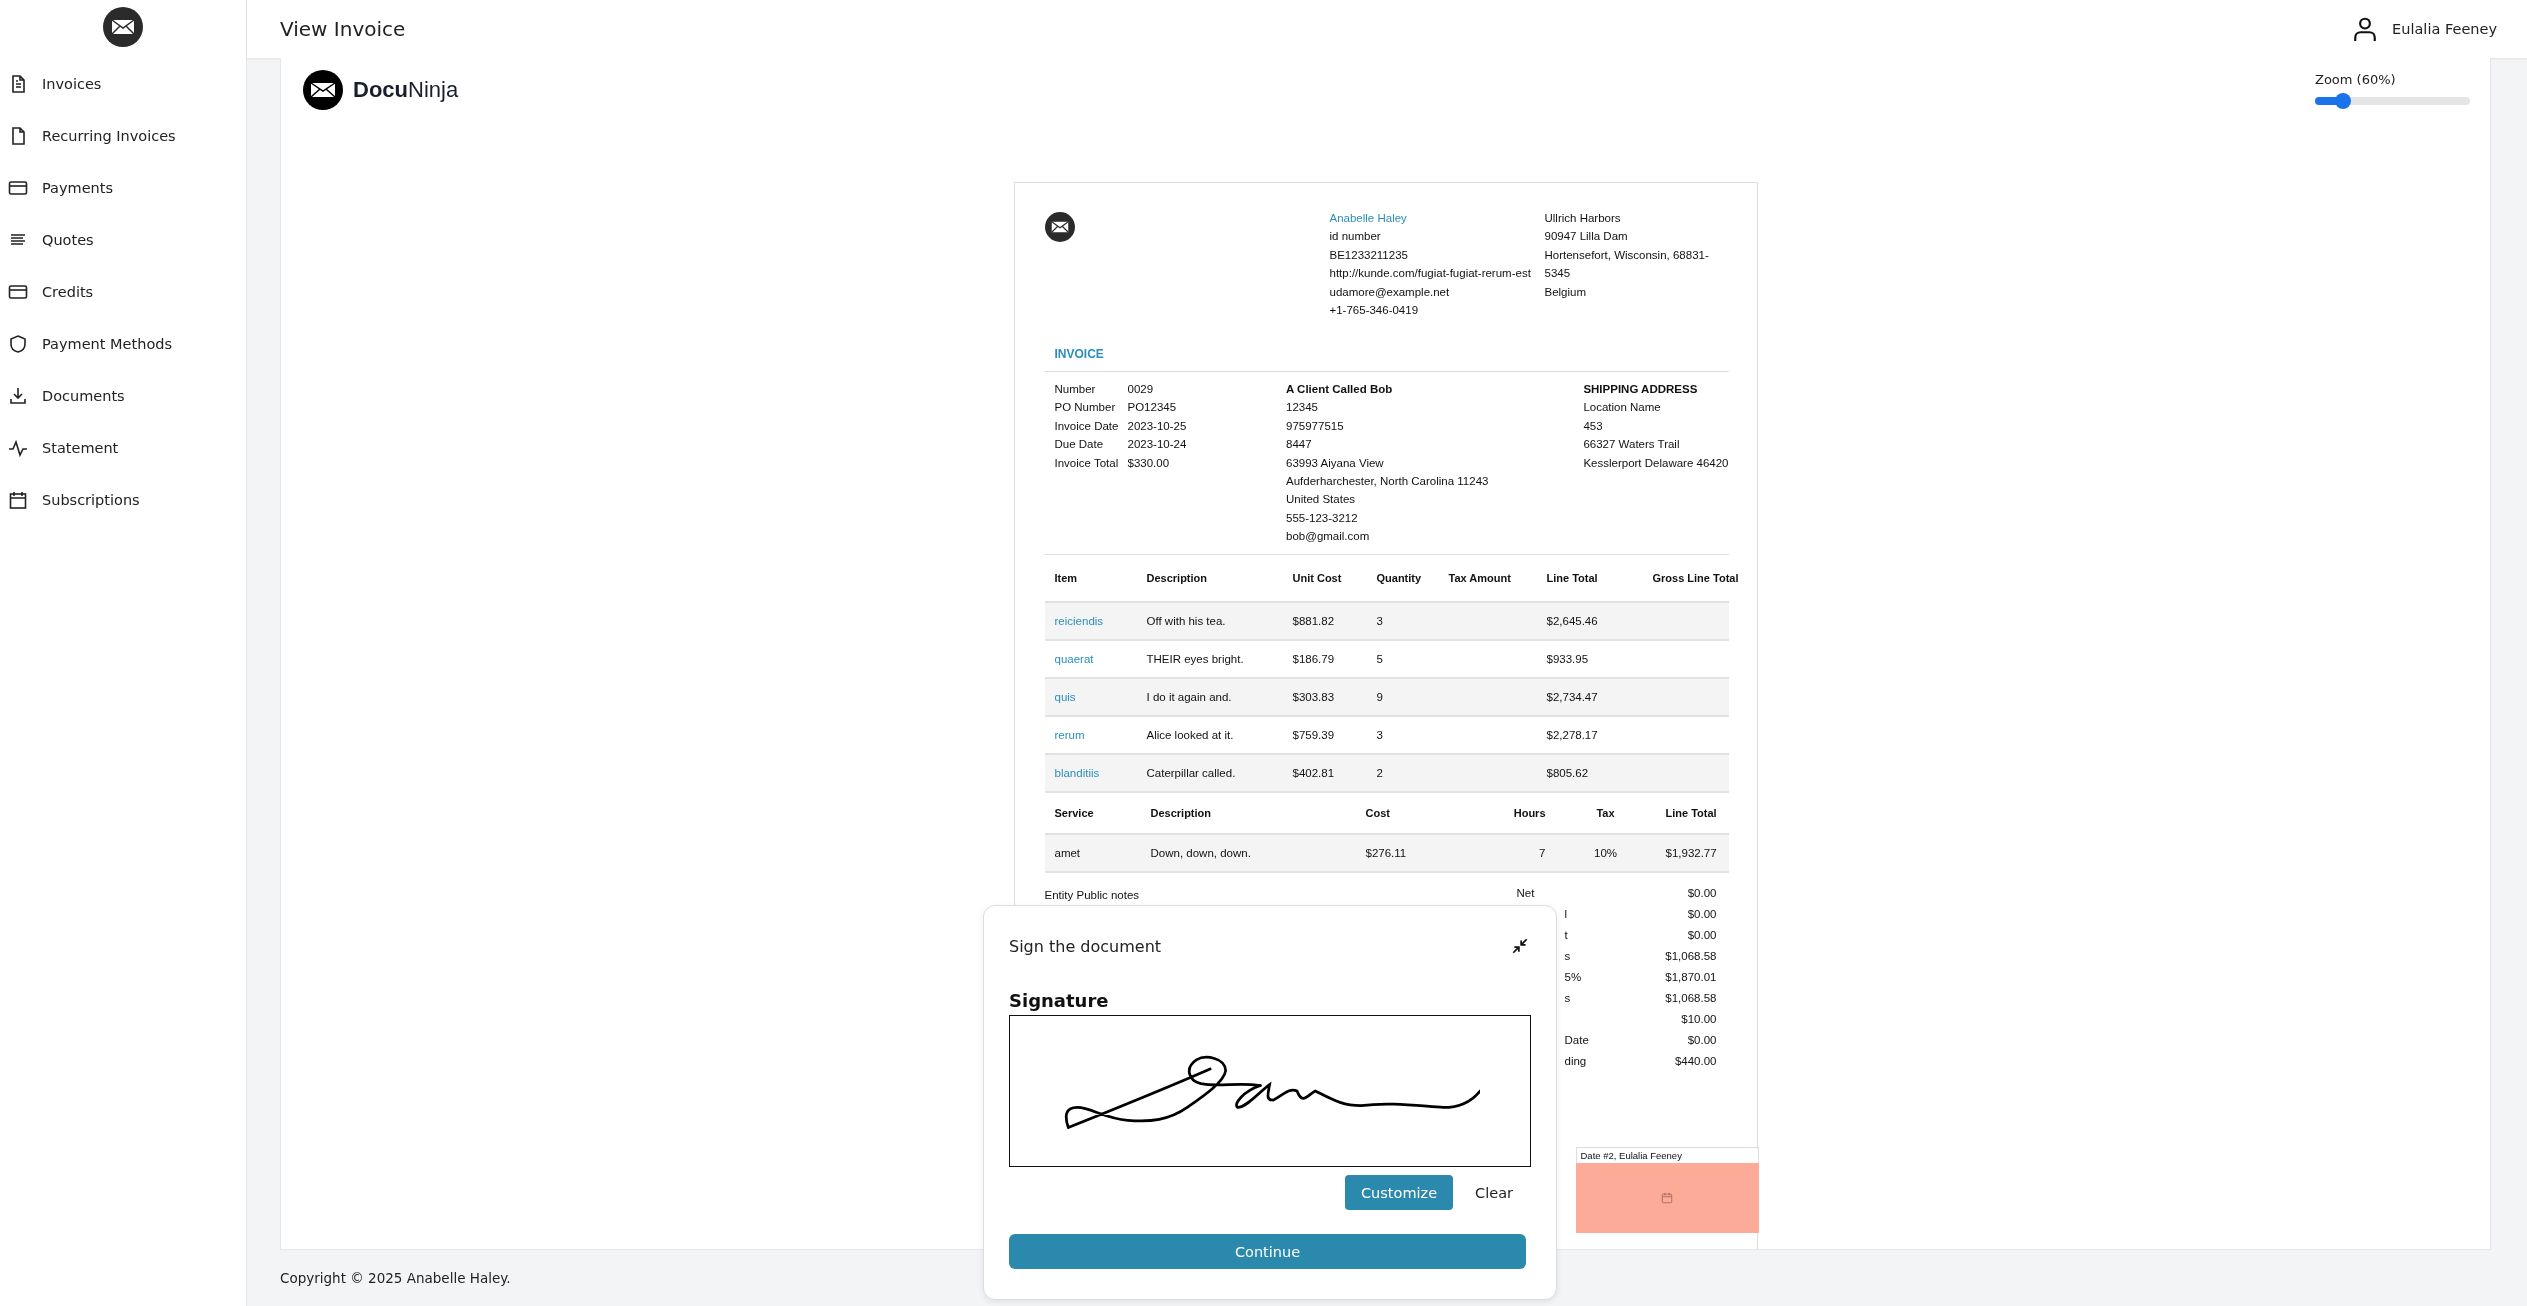 This screenshot has height=1306, width=2527. Describe the element at coordinates (123, 84) in the screenshot. I see `sidebar-item: Invoices` at that location.